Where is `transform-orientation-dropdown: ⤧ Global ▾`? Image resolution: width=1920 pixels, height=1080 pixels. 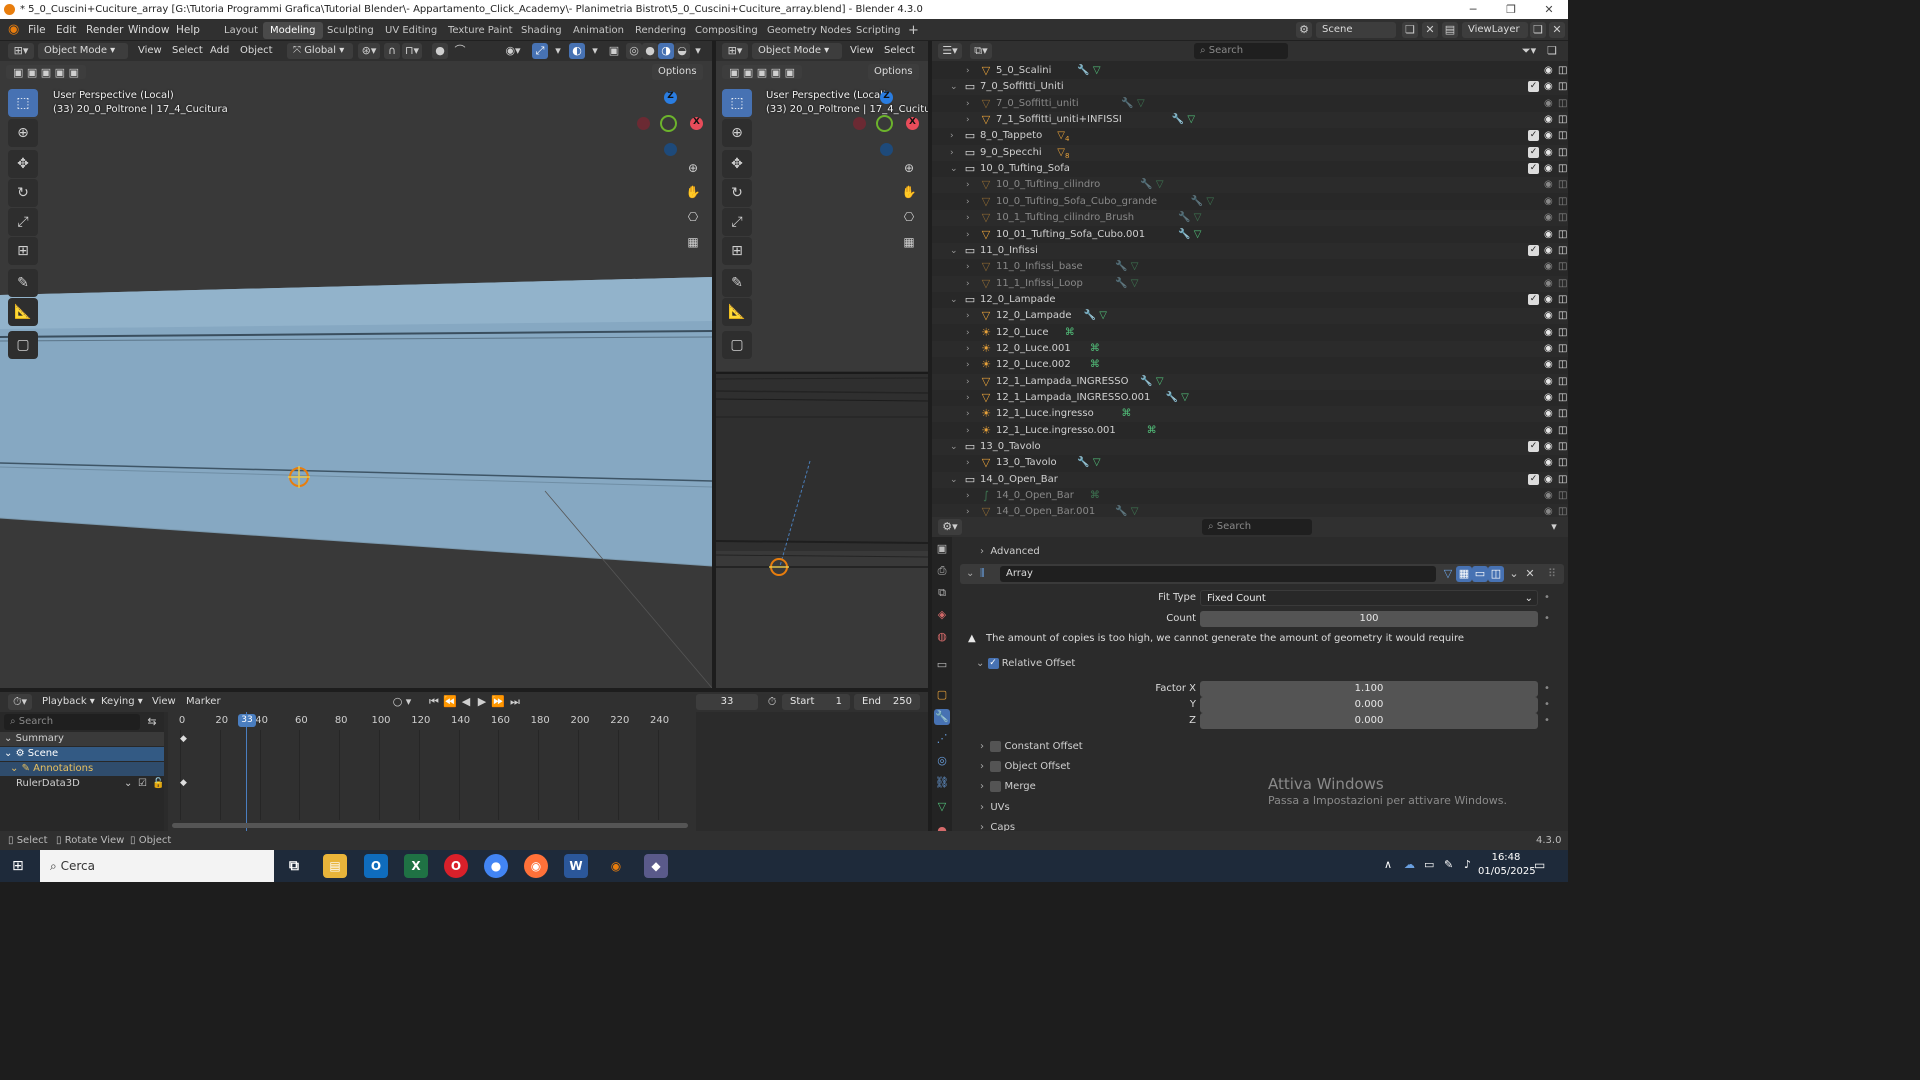
transform-orientation-dropdown: ⤧ Global ▾ is located at coordinates (320, 51).